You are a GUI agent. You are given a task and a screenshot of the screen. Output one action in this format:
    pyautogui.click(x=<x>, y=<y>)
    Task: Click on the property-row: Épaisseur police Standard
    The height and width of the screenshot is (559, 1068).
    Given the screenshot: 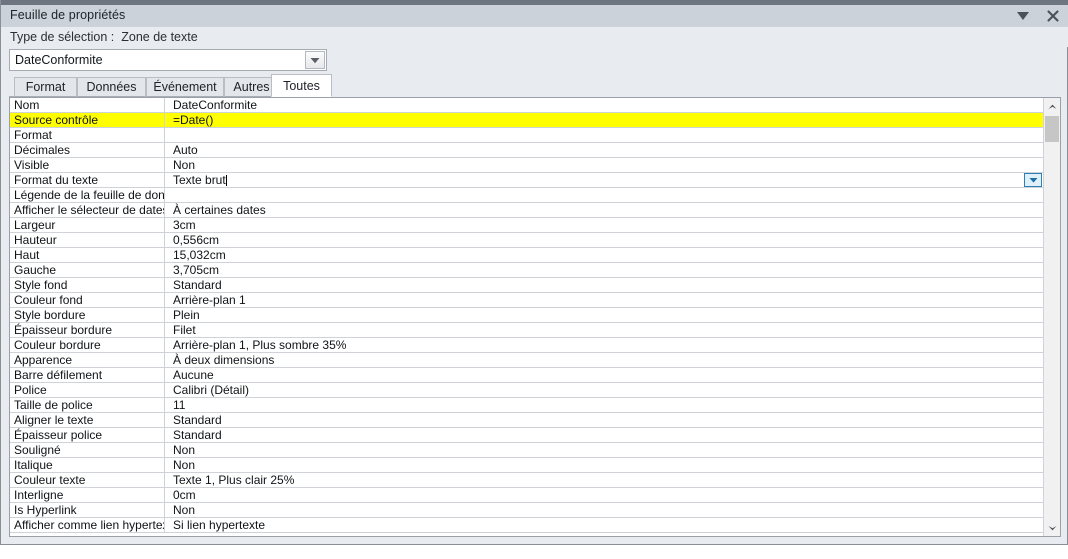 What is the action you would take?
    pyautogui.click(x=526, y=435)
    